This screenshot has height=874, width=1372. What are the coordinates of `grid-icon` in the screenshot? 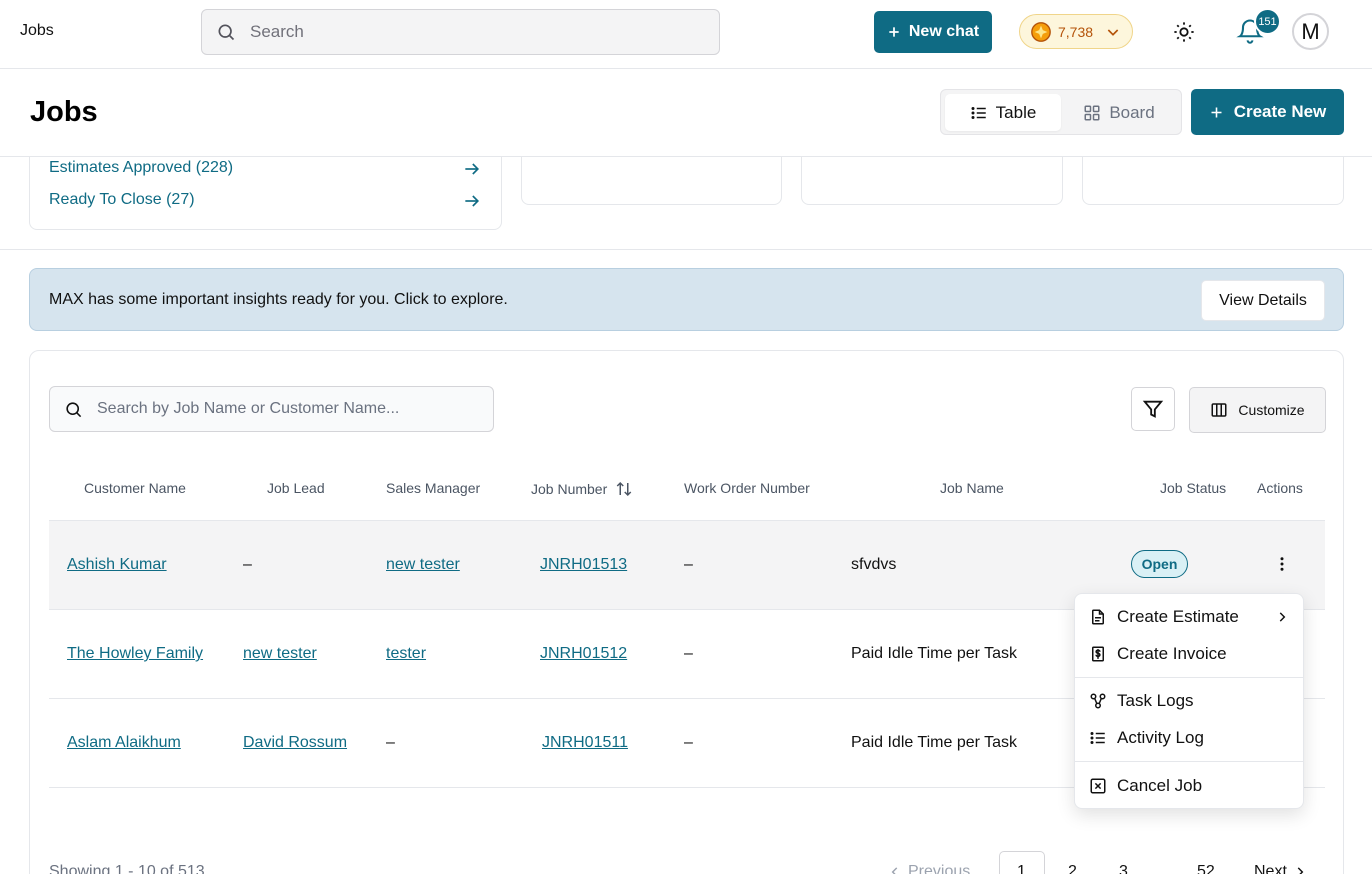 It's located at (1092, 113).